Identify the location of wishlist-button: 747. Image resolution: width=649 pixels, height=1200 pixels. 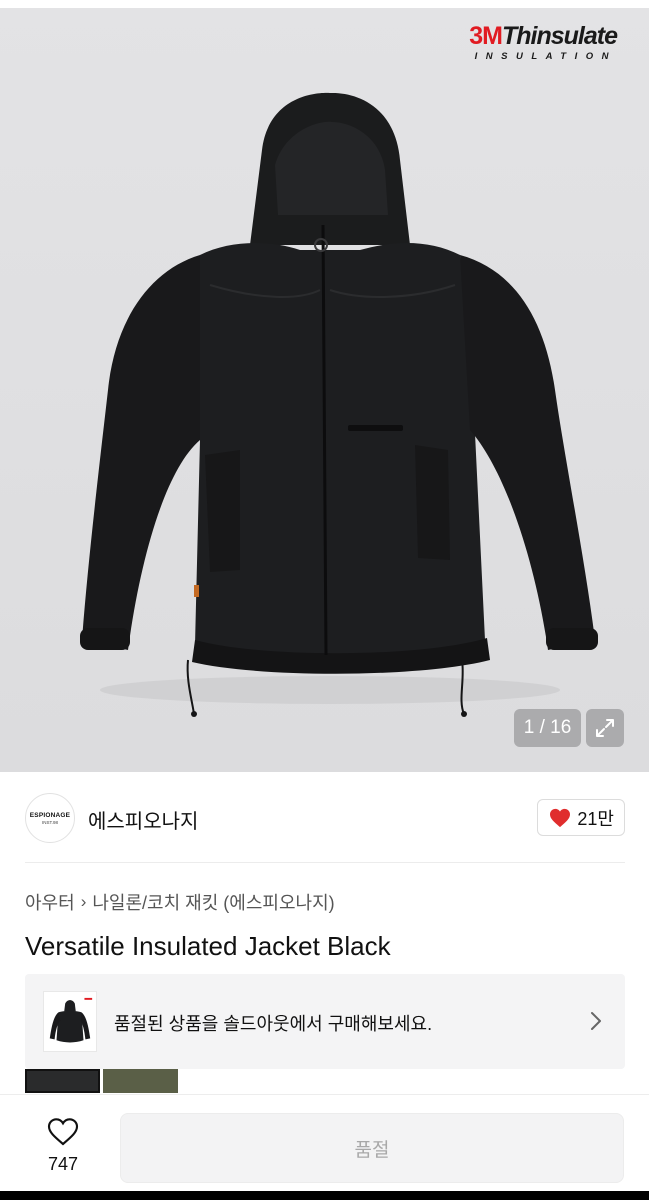
(63, 1146).